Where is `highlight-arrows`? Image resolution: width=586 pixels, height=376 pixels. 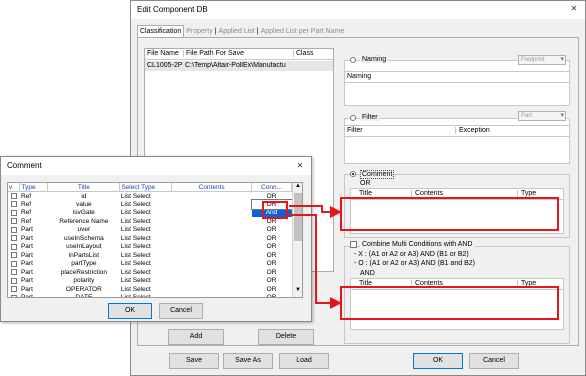
highlight-arrows is located at coordinates (315, 257).